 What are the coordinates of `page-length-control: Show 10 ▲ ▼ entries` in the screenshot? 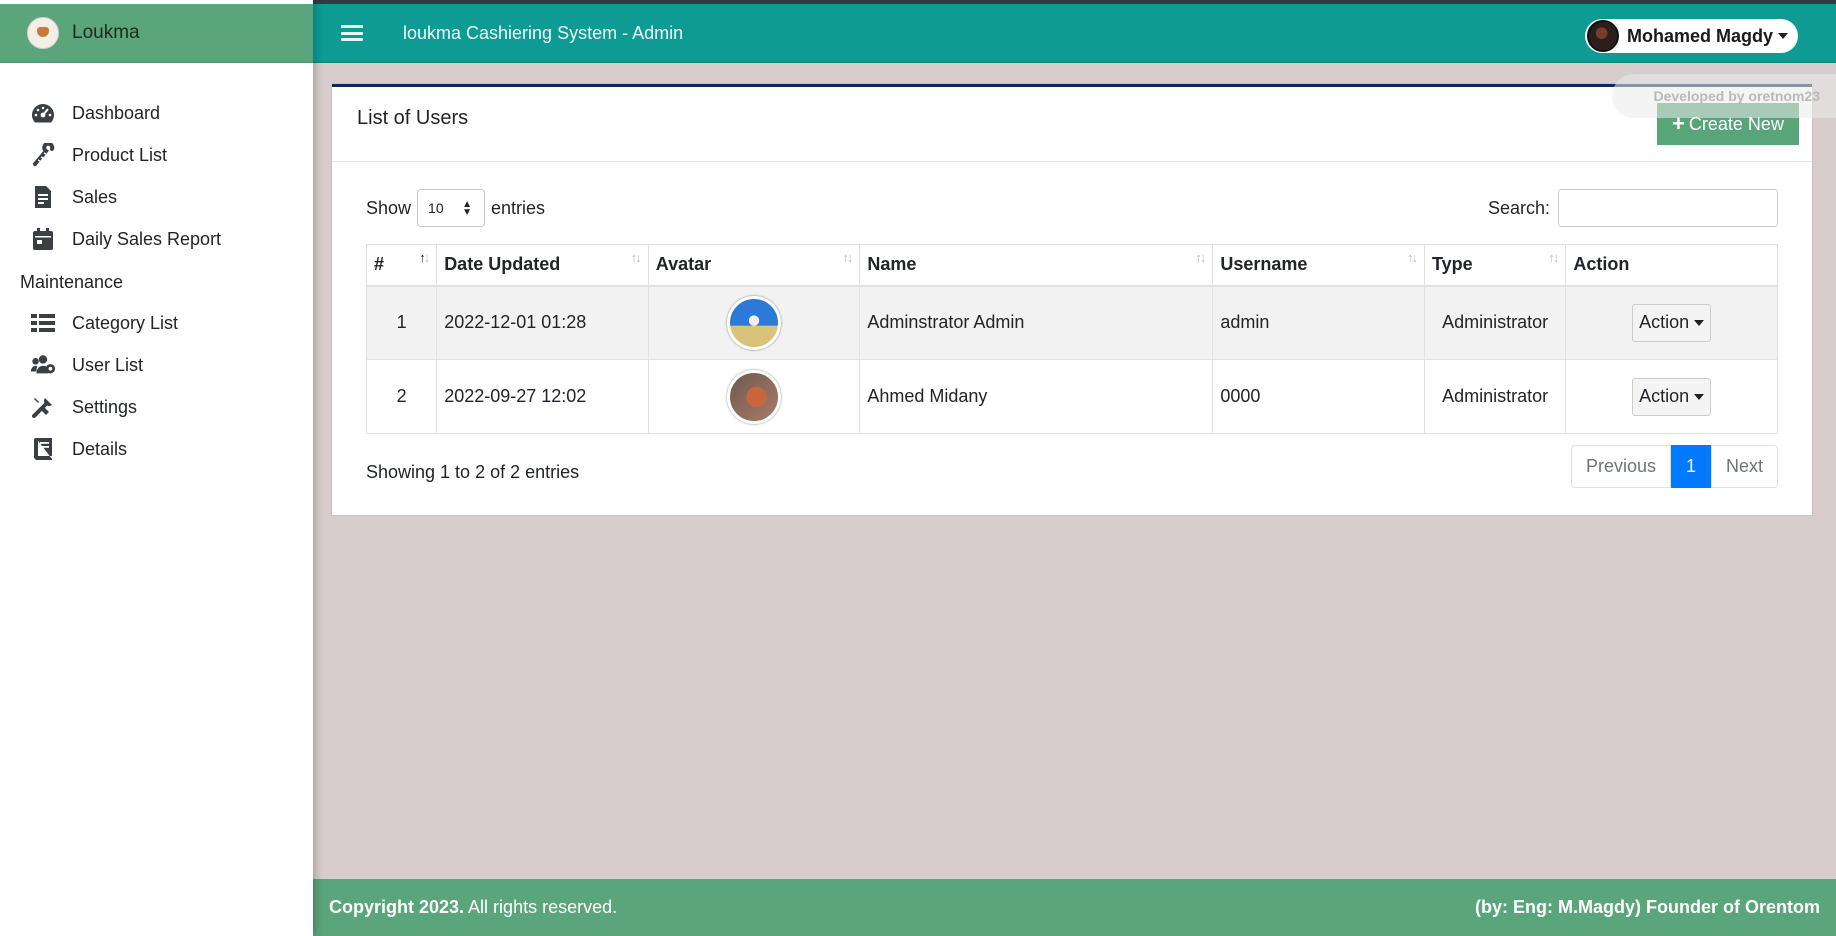 It's located at (455, 208).